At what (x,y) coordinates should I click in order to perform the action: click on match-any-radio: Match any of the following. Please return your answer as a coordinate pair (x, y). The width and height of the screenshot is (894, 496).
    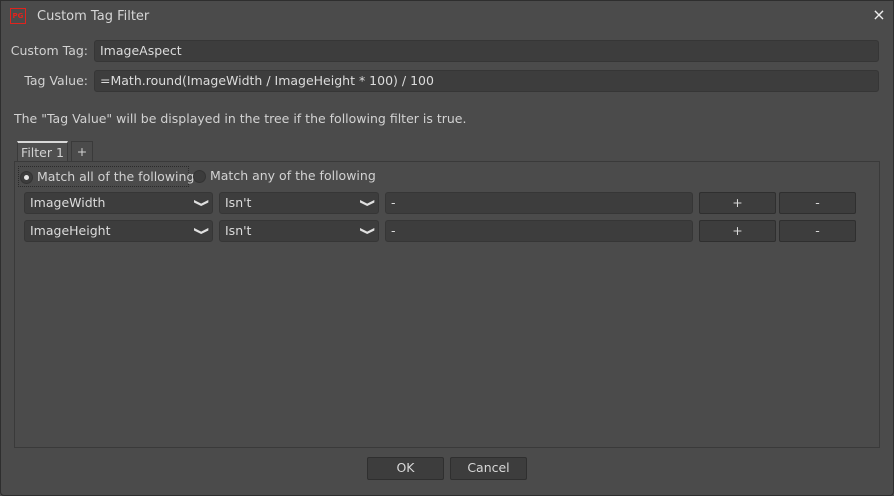
    Looking at the image, I should click on (284, 176).